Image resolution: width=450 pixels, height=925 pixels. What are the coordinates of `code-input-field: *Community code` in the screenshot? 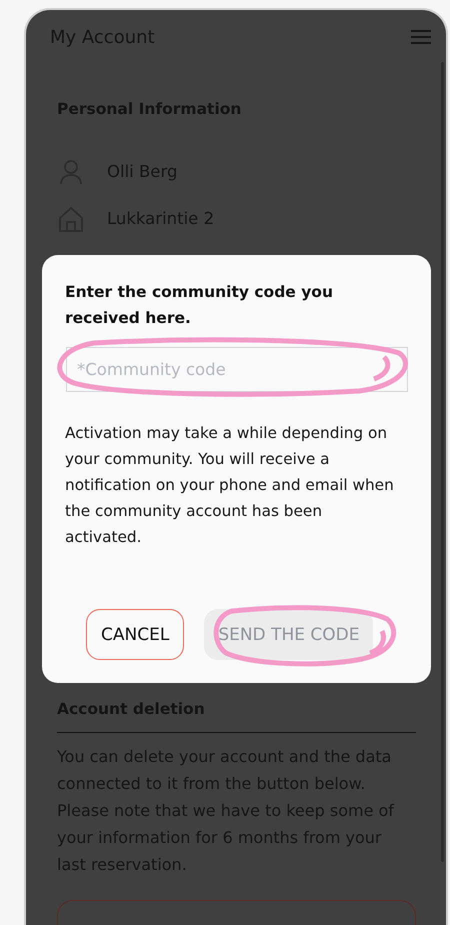 It's located at (237, 369).